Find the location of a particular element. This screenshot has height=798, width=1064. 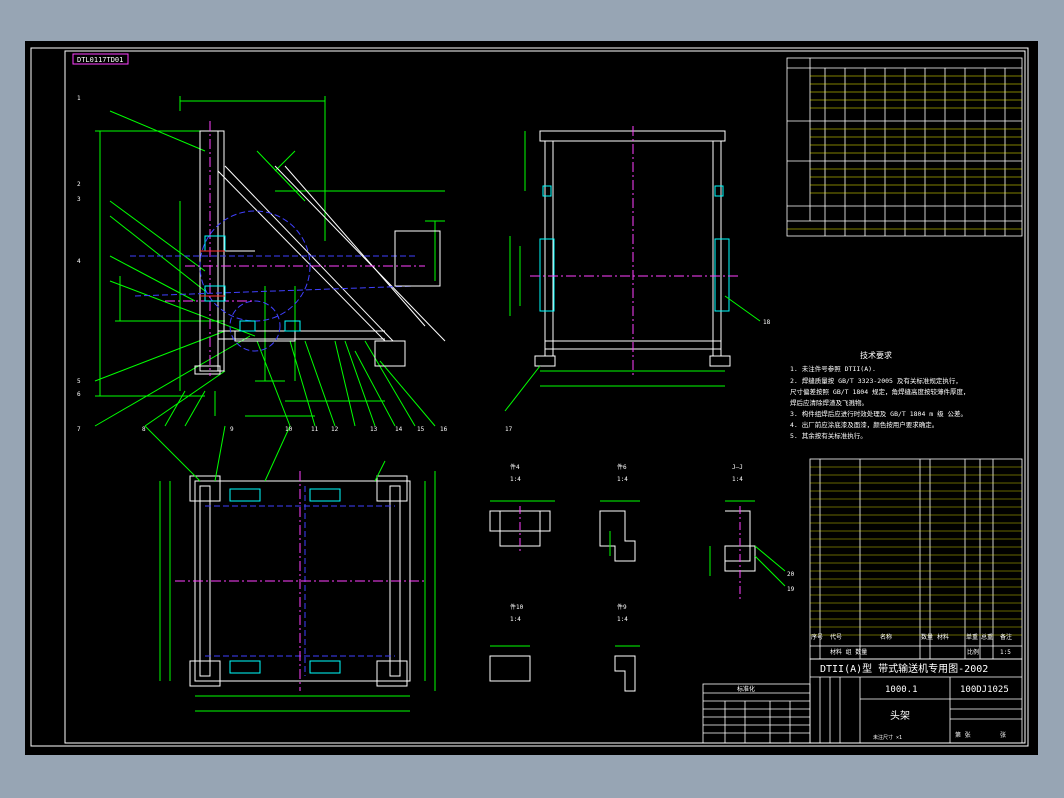

tech-requirement-line: 5. 其余按有关标准执行。 is located at coordinates (828, 435).